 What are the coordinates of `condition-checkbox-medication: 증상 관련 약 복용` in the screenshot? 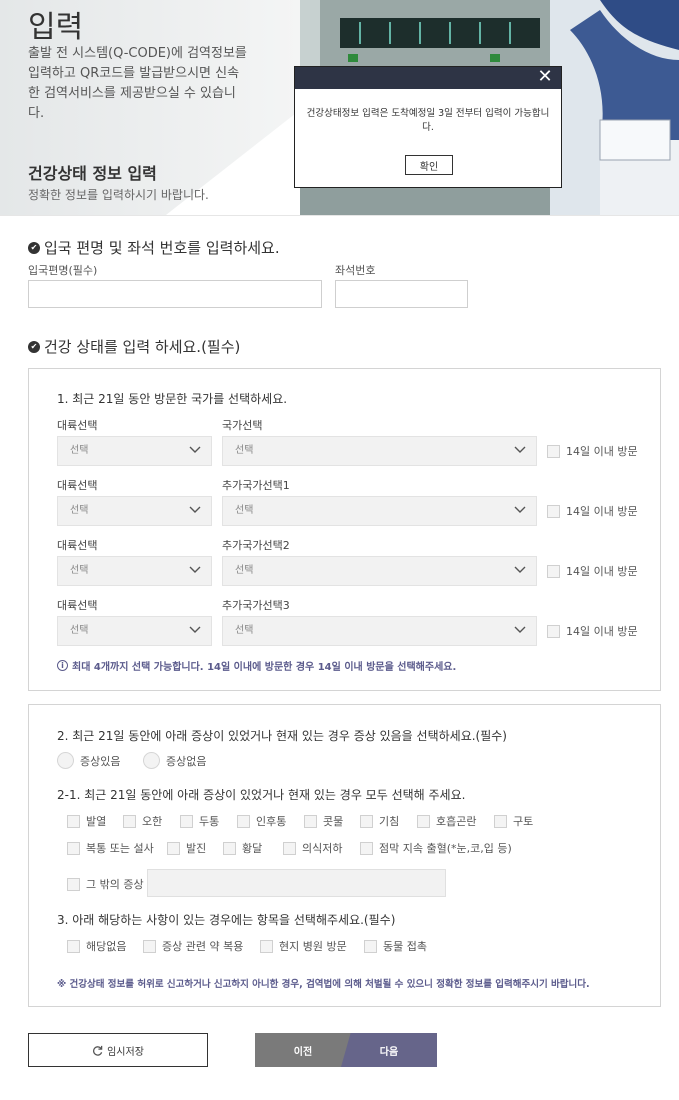 It's located at (193, 946).